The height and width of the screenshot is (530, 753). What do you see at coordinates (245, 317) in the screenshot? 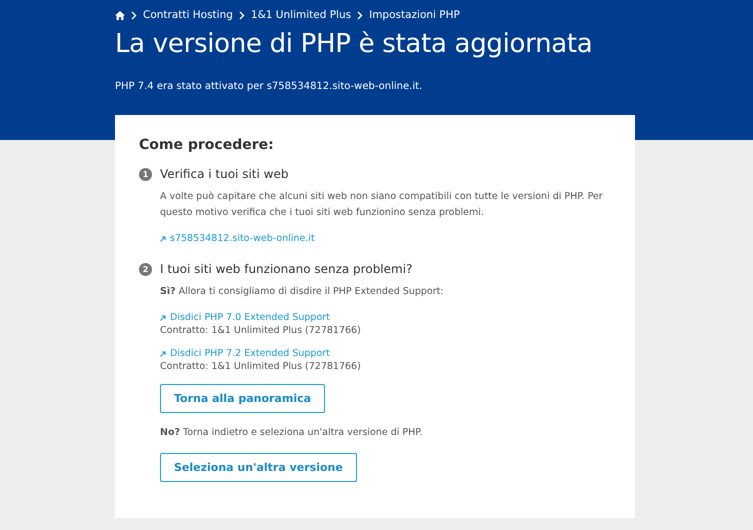
I see `external-link: Disdici PHP 7.0 Extended Support` at bounding box center [245, 317].